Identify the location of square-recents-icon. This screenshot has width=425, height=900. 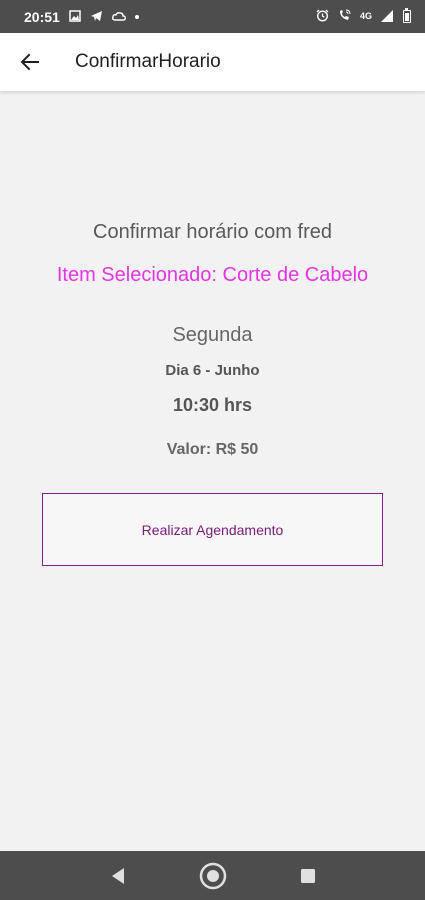
(307, 875).